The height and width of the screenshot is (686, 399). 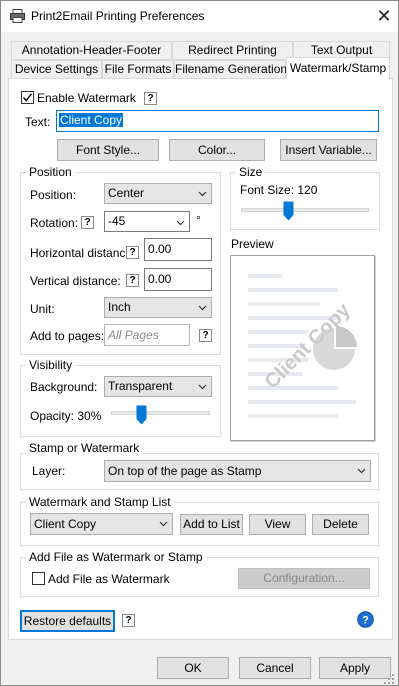 I want to click on cancel-button: Cancel, so click(x=275, y=668).